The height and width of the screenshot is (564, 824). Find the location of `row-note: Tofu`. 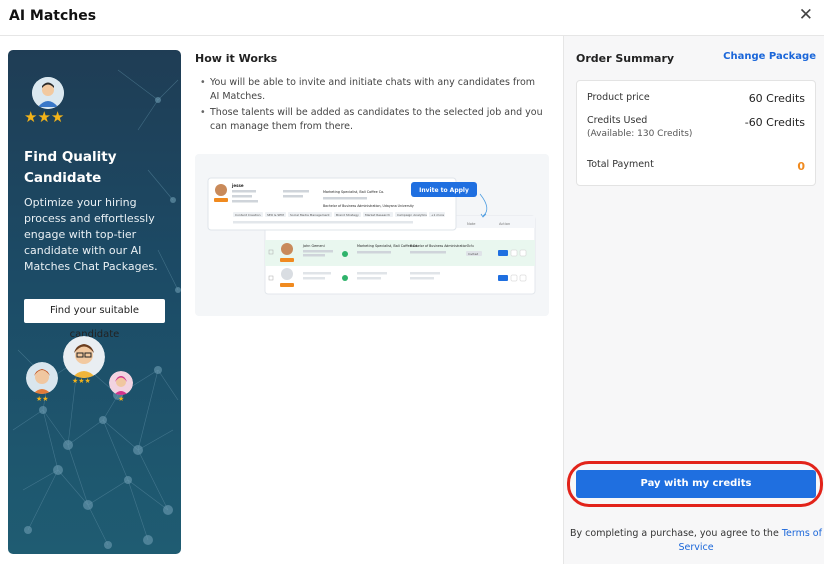

row-note: Tofu is located at coordinates (470, 246).